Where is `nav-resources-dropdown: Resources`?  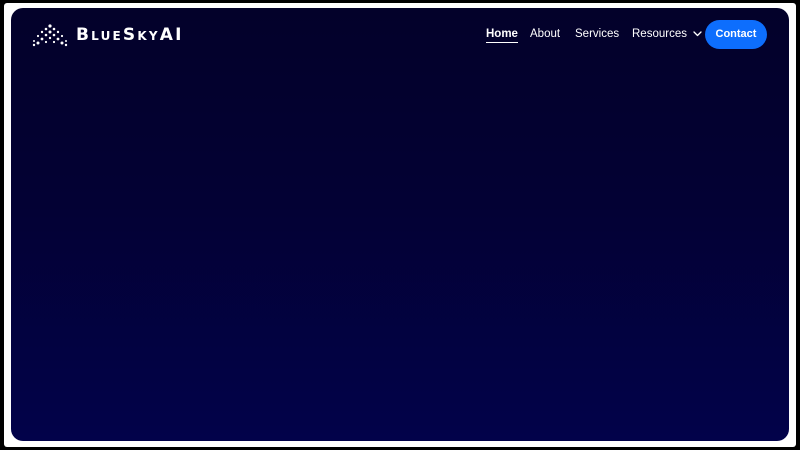
nav-resources-dropdown: Resources is located at coordinates (667, 34).